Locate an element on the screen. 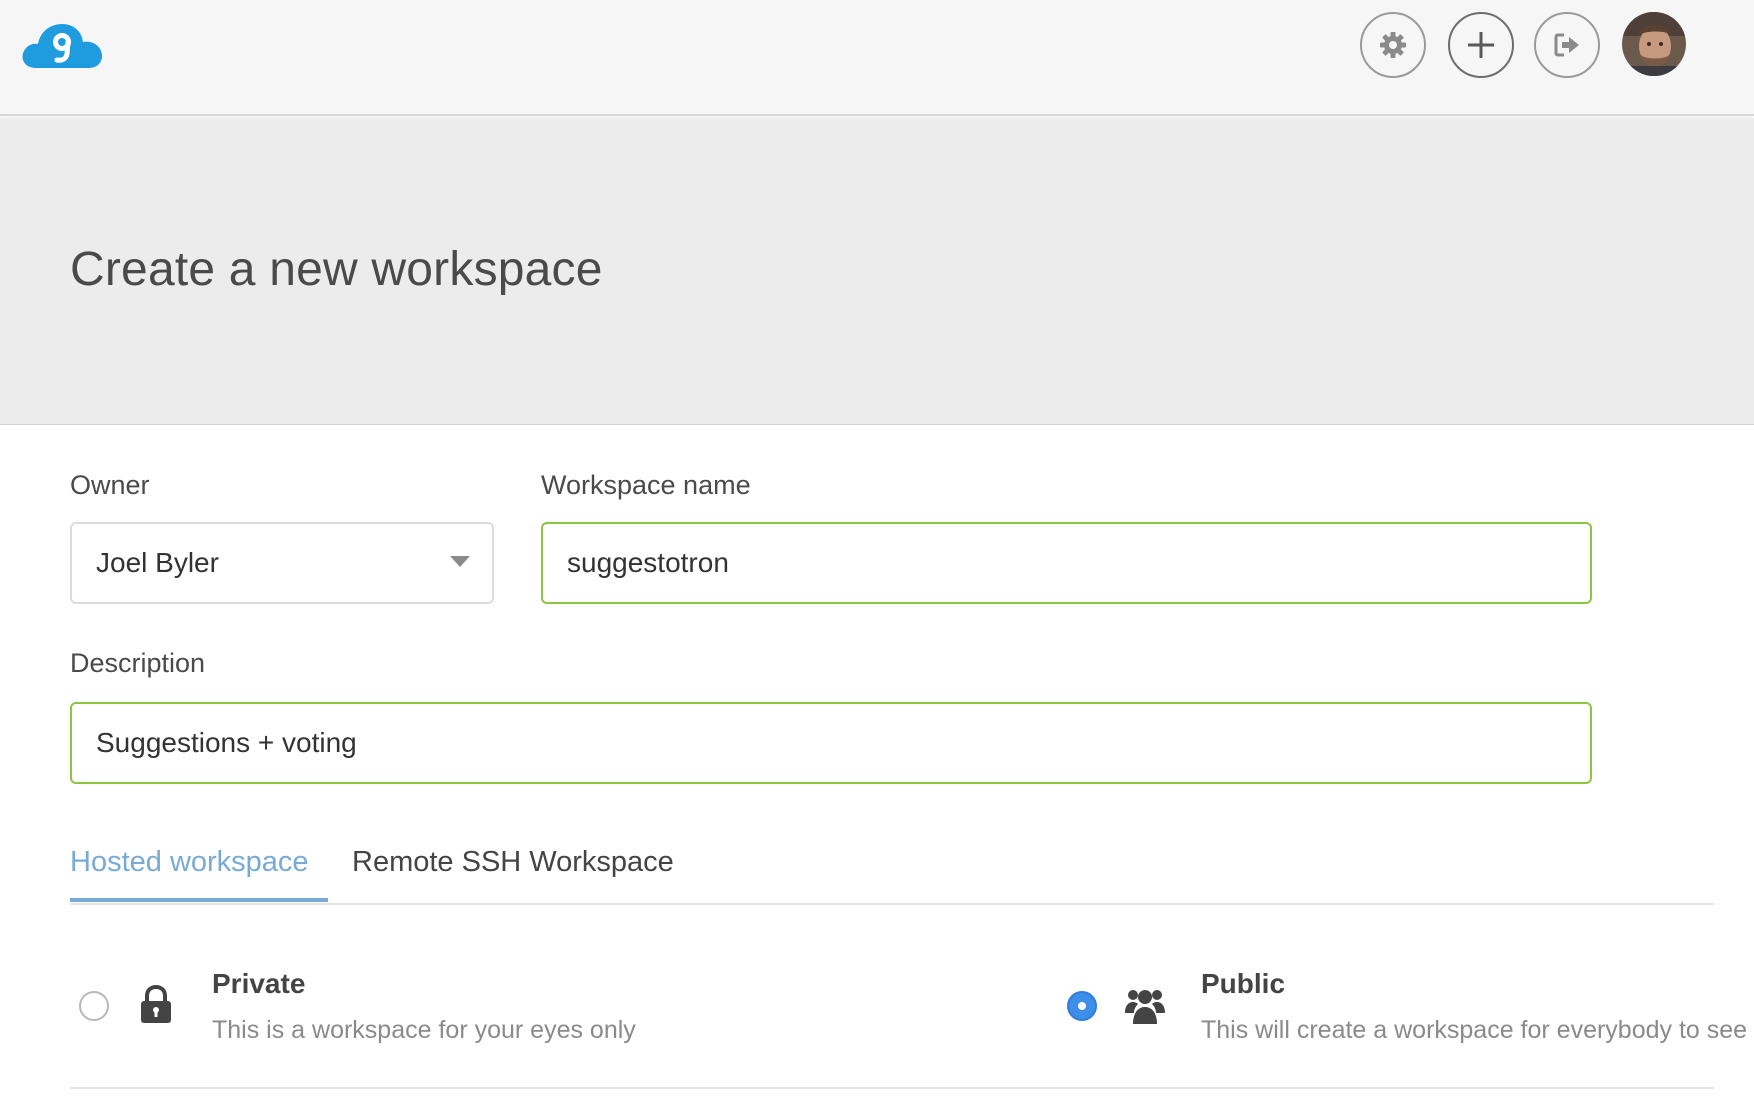 The image size is (1754, 1116). users-icon is located at coordinates (1145, 1008).